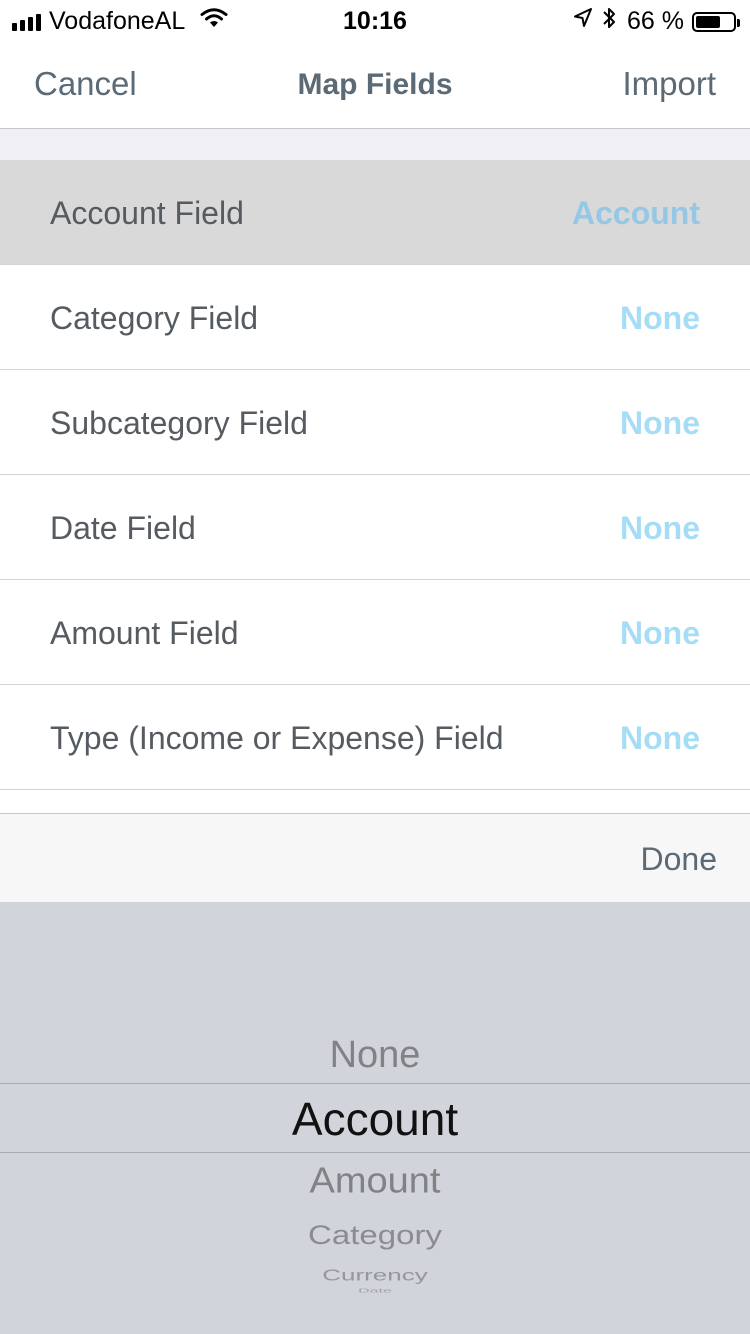 The height and width of the screenshot is (1334, 750). What do you see at coordinates (636, 213) in the screenshot?
I see `field-value: Account` at bounding box center [636, 213].